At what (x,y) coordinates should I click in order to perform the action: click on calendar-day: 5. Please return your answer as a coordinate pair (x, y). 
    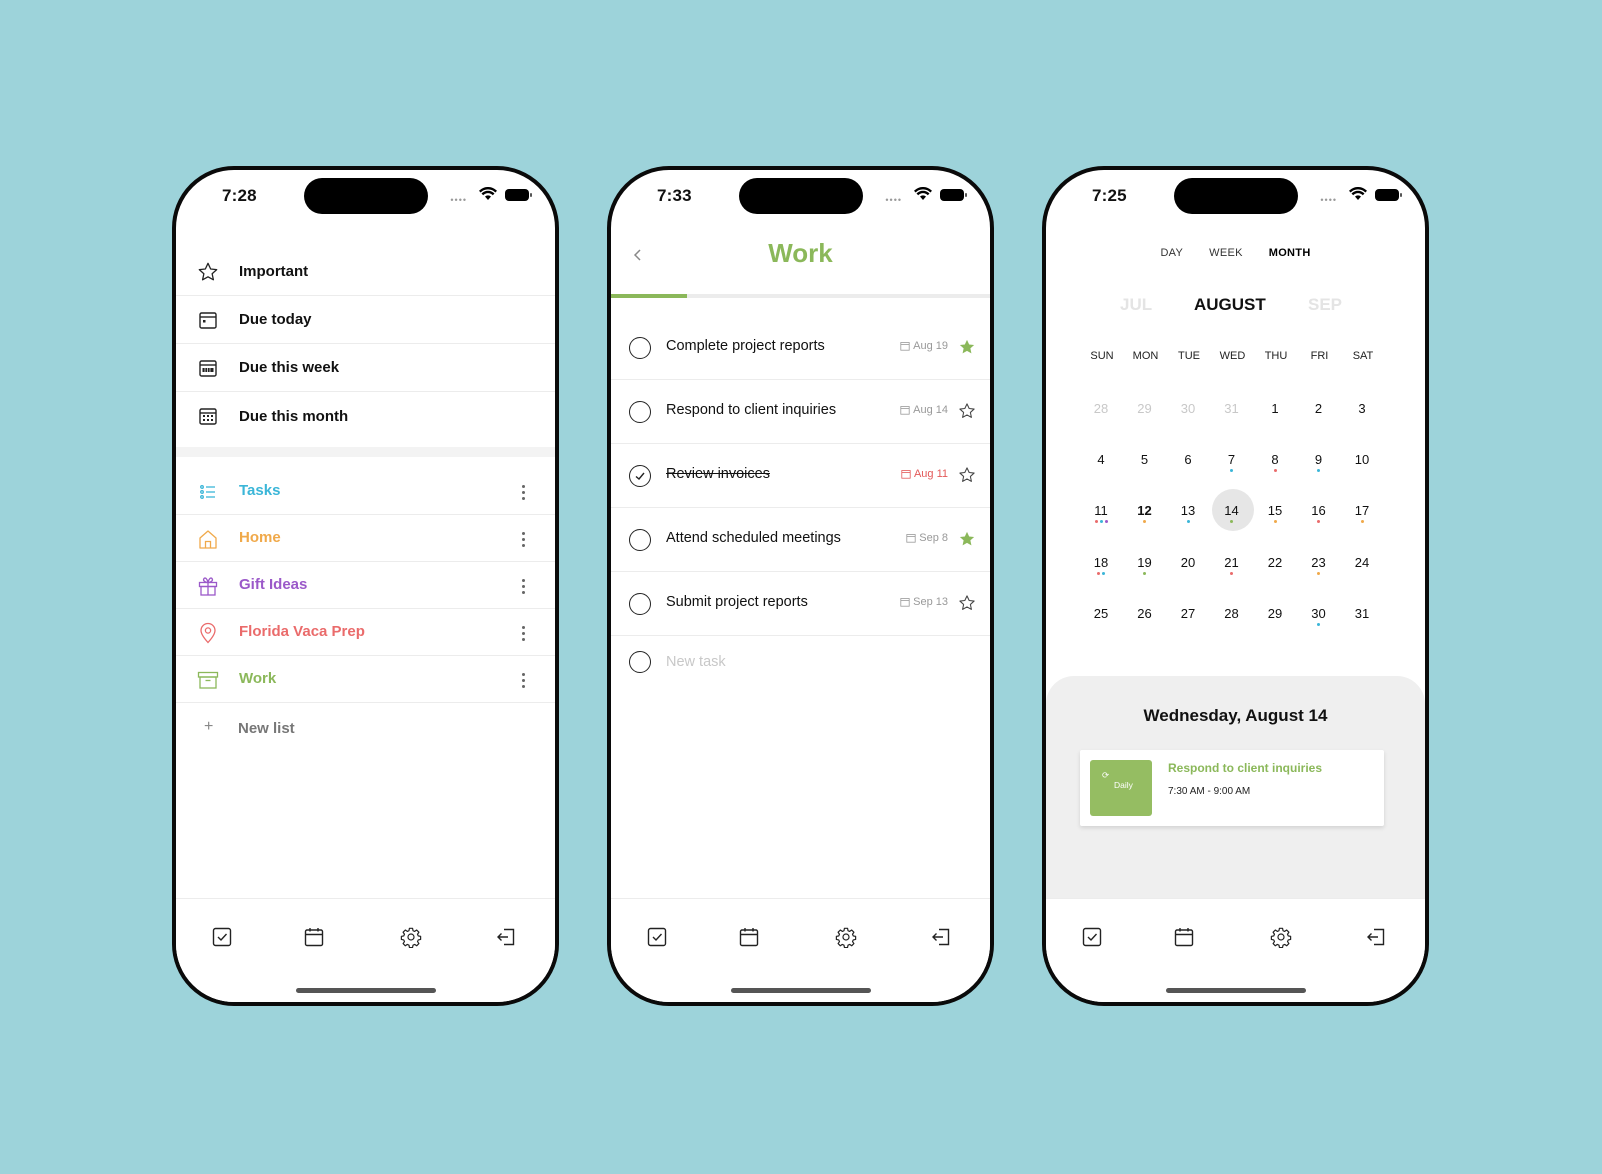
    Looking at the image, I should click on (1145, 460).